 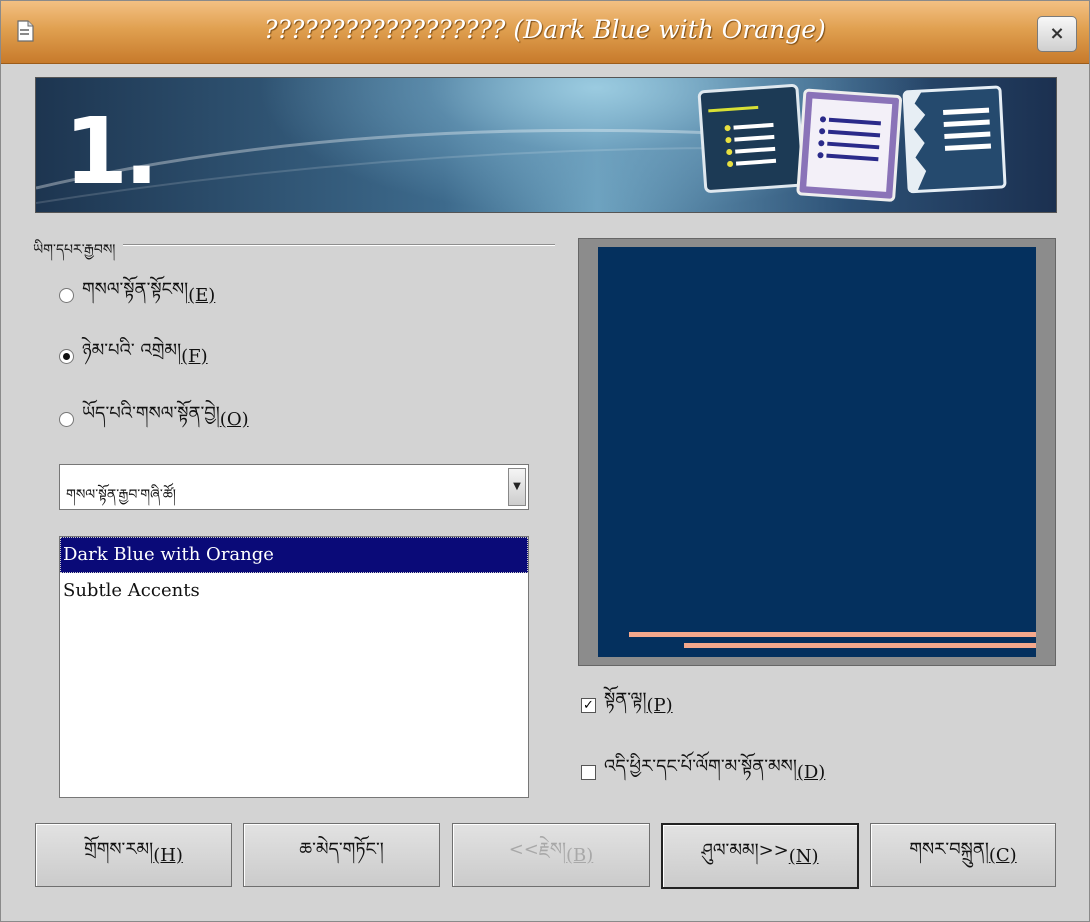 What do you see at coordinates (803, 856) in the screenshot?
I see `button-mnemonic: (N)` at bounding box center [803, 856].